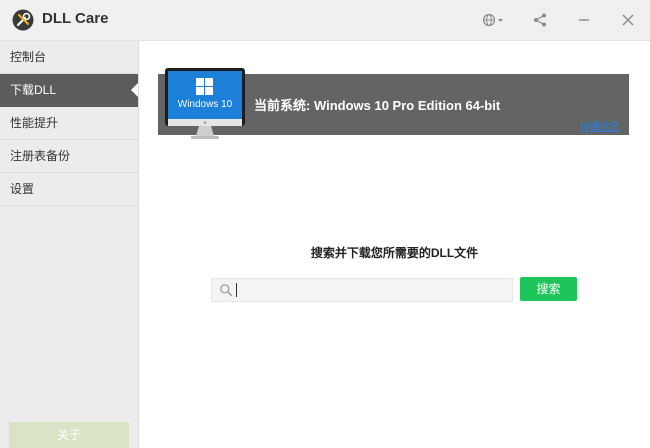 The width and height of the screenshot is (650, 448). Describe the element at coordinates (236, 290) in the screenshot. I see `text-caret` at that location.